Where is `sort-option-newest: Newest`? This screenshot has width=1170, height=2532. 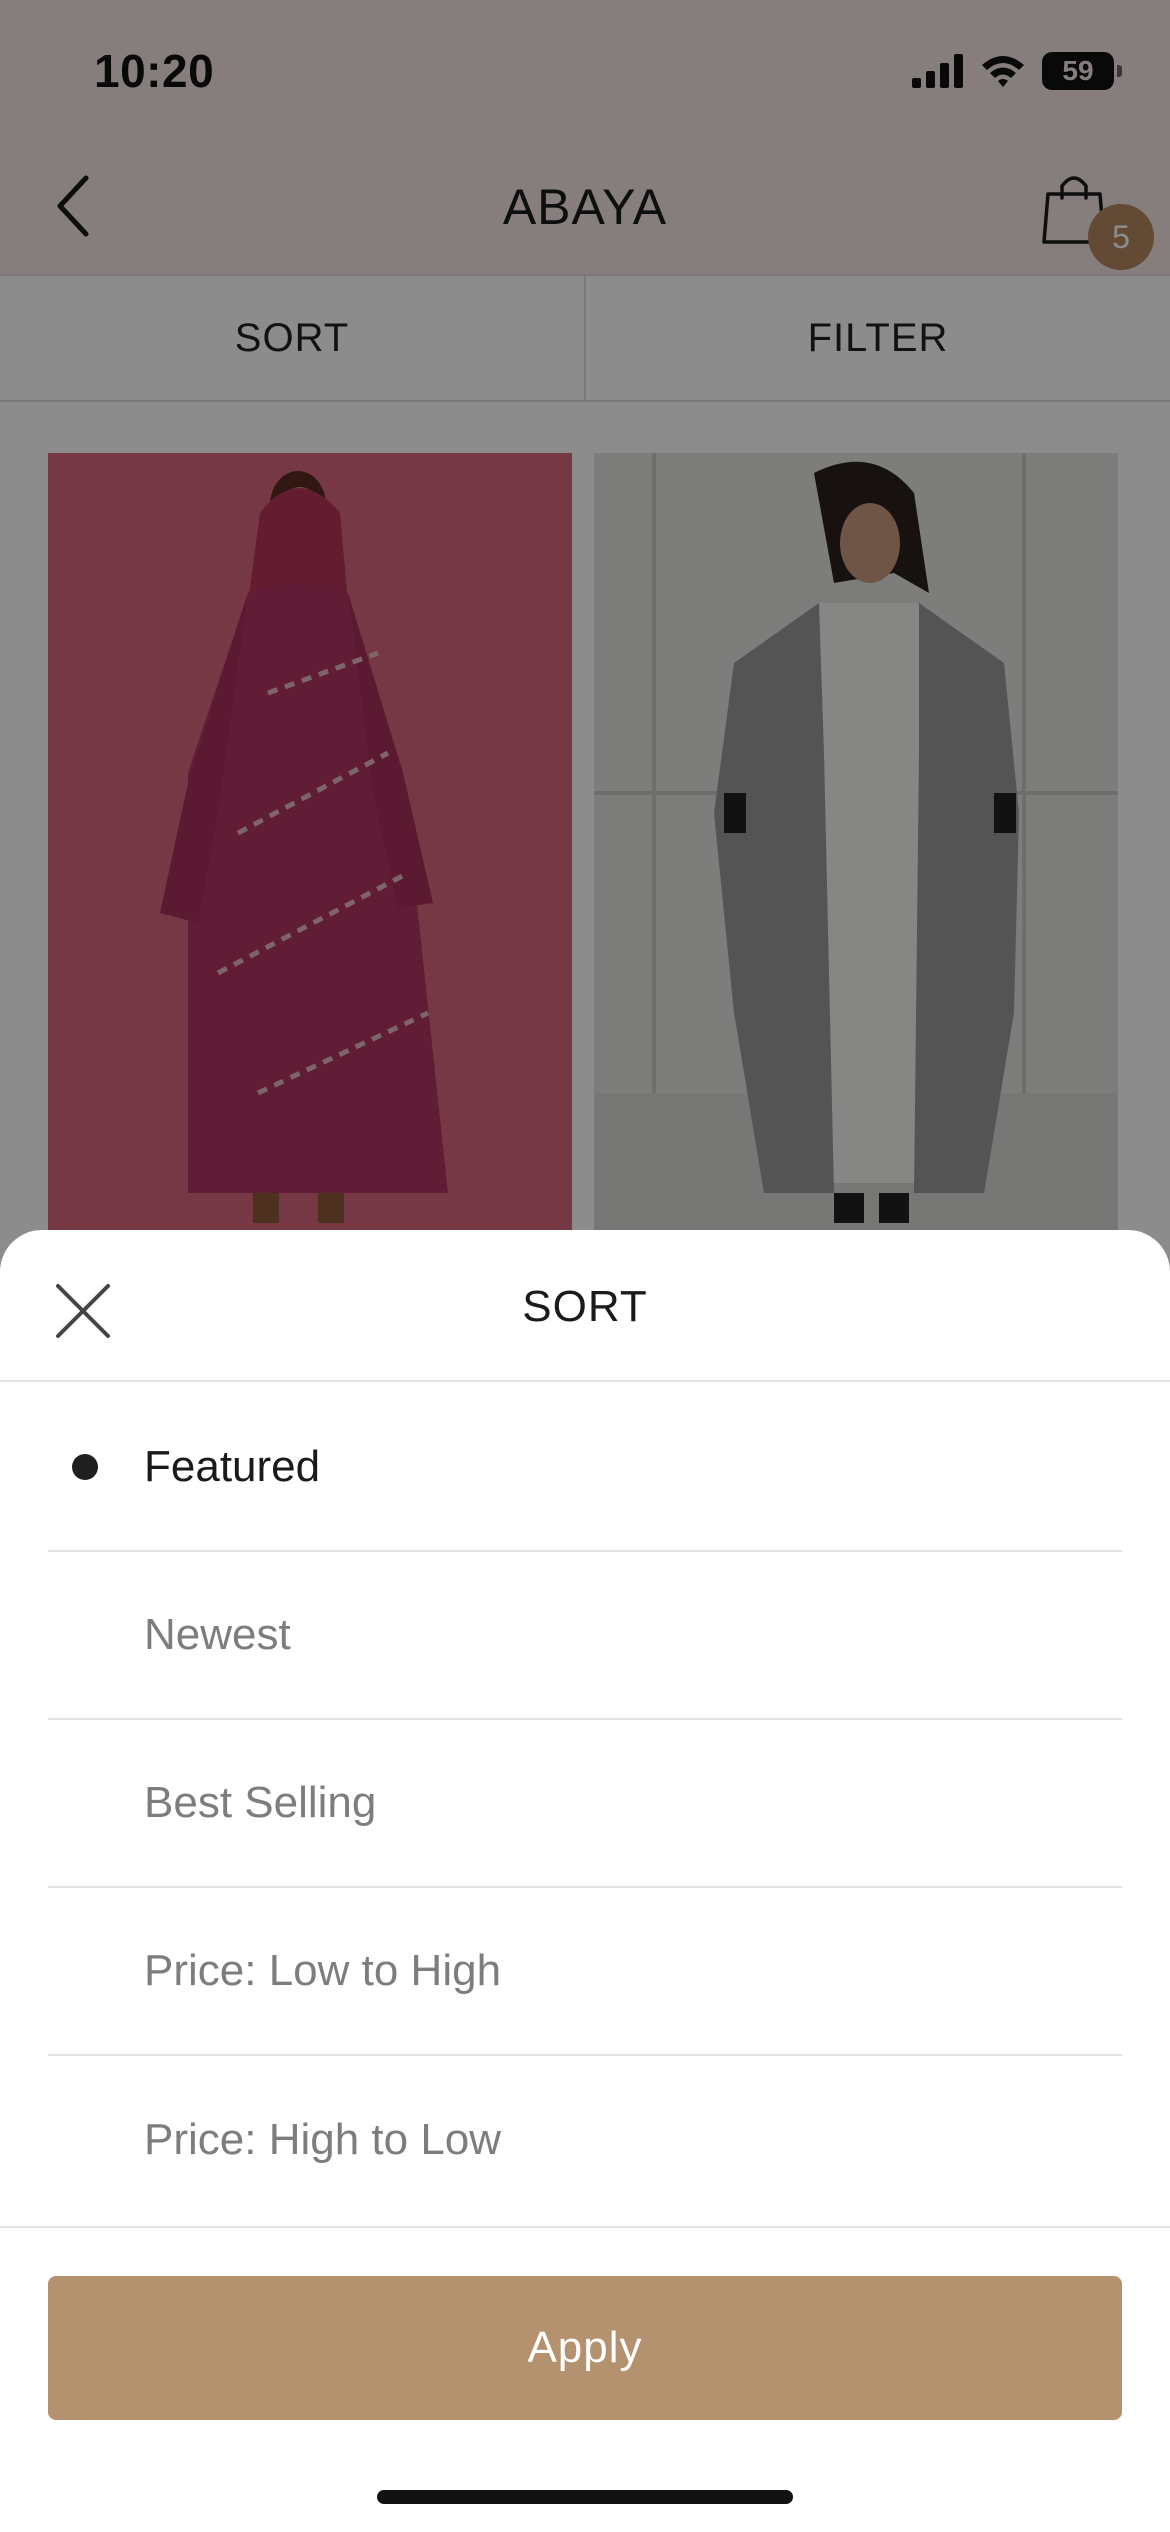
sort-option-newest: Newest is located at coordinates (585, 1636).